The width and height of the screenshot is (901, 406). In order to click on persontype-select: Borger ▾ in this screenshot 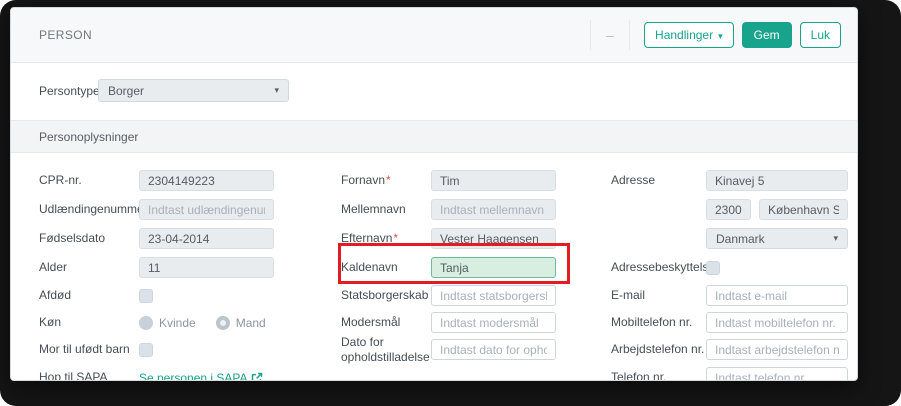, I will do `click(193, 90)`.